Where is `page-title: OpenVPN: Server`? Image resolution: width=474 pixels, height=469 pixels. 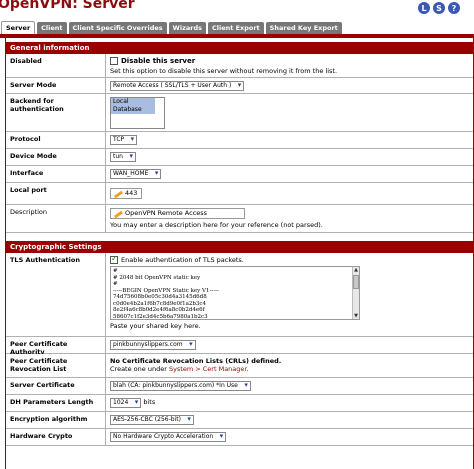
page-title: OpenVPN: Server is located at coordinates (67, 6).